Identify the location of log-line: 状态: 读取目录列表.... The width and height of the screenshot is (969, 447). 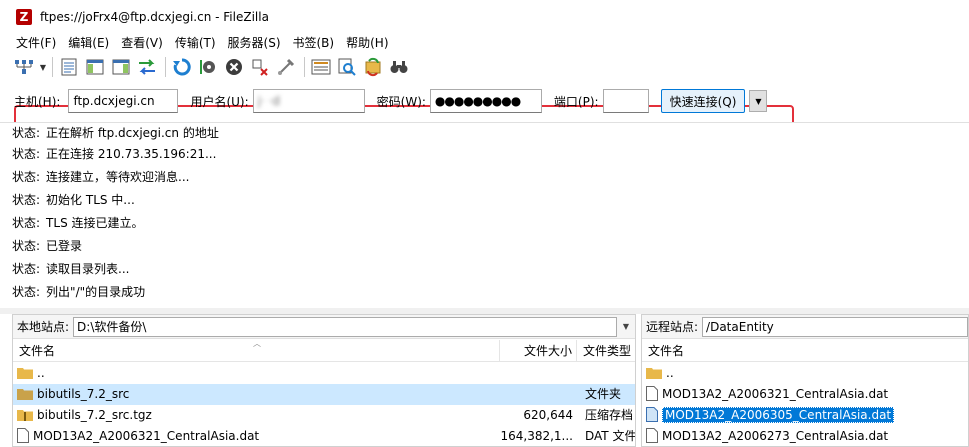
(71, 269).